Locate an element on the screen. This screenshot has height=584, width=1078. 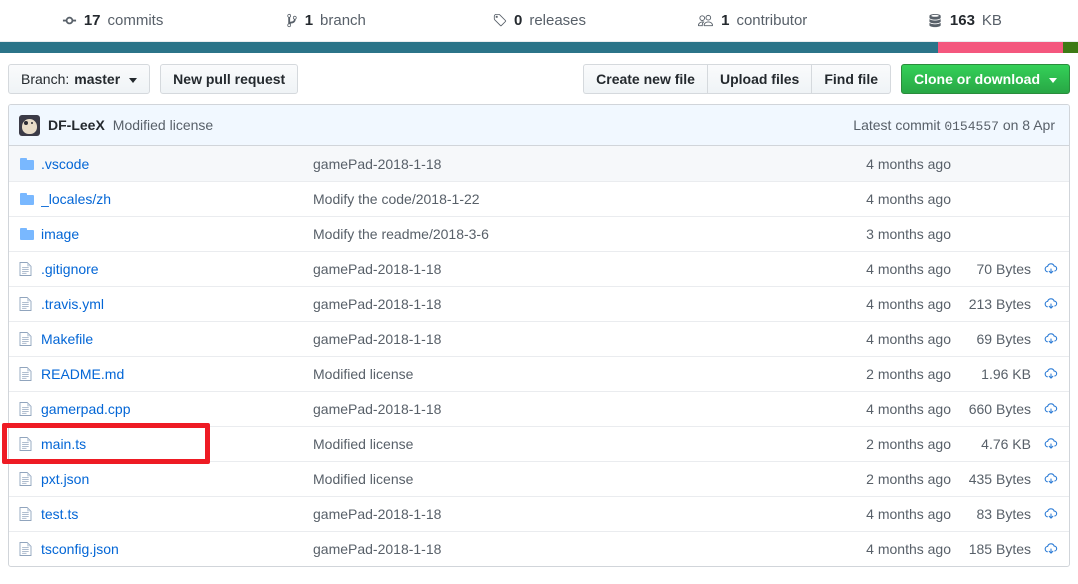
file-commit-message: Modify the code/2018-1-22 is located at coordinates (568, 199).